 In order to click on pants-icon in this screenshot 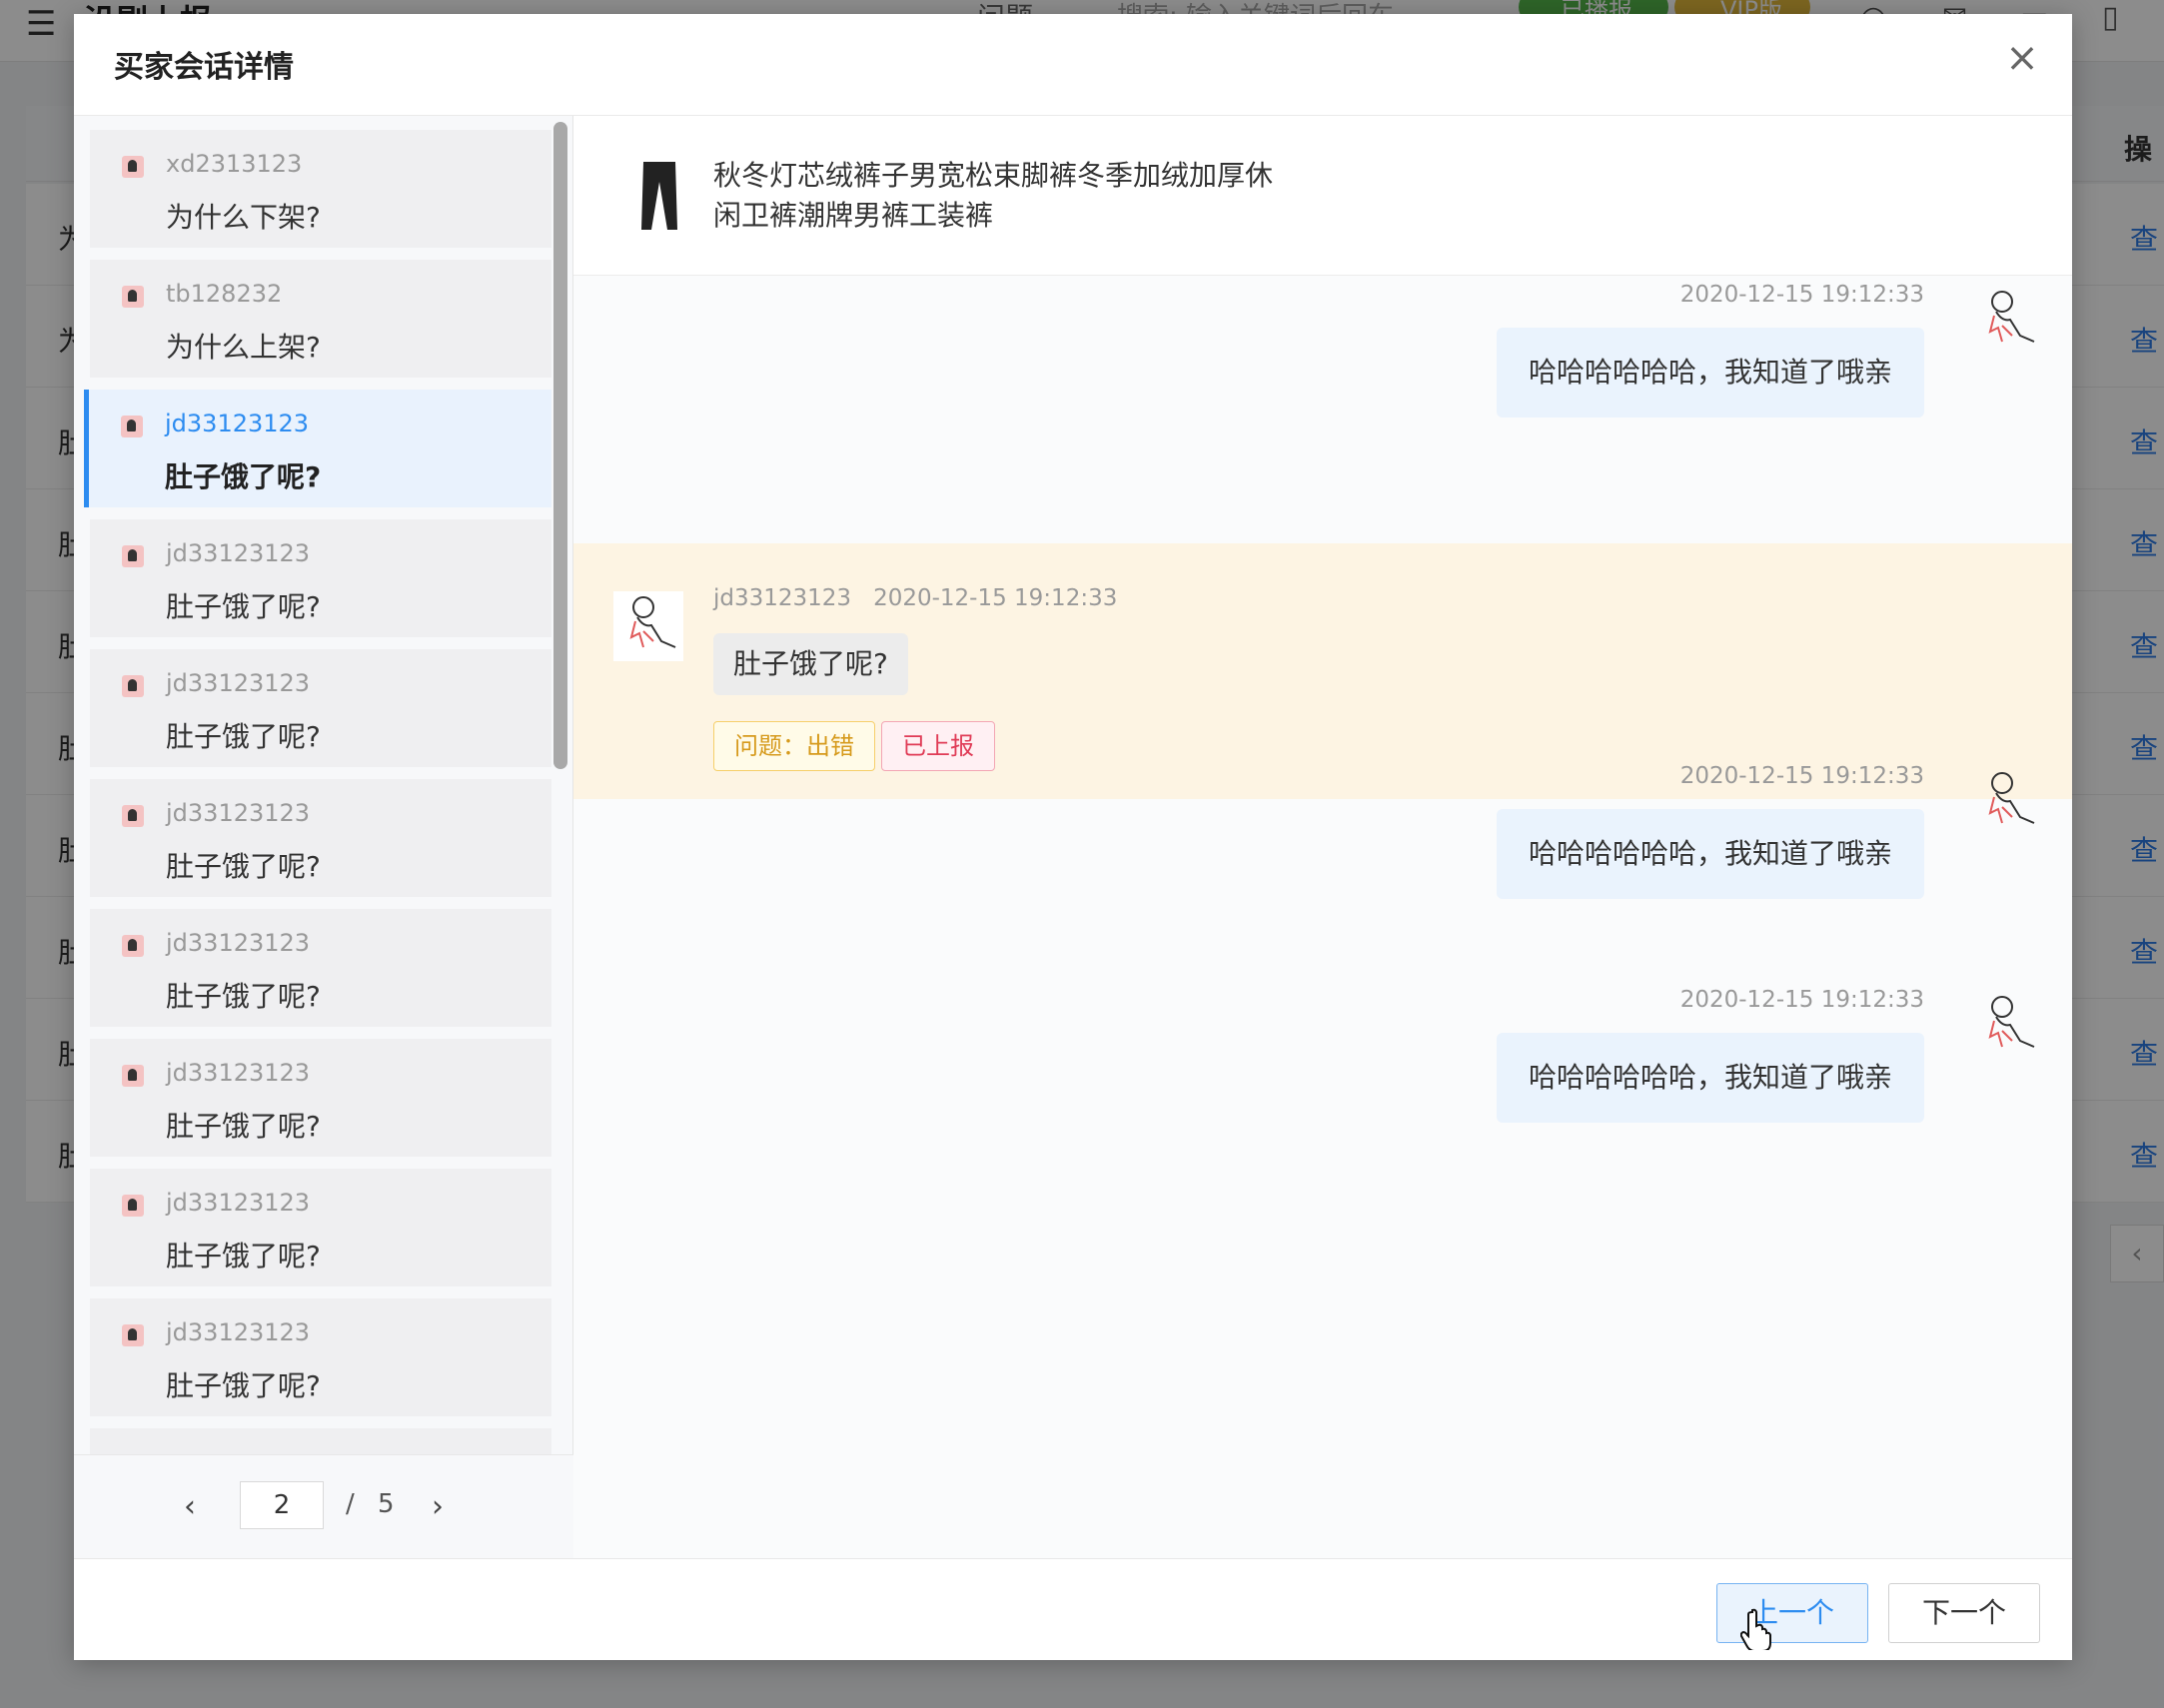, I will do `click(659, 196)`.